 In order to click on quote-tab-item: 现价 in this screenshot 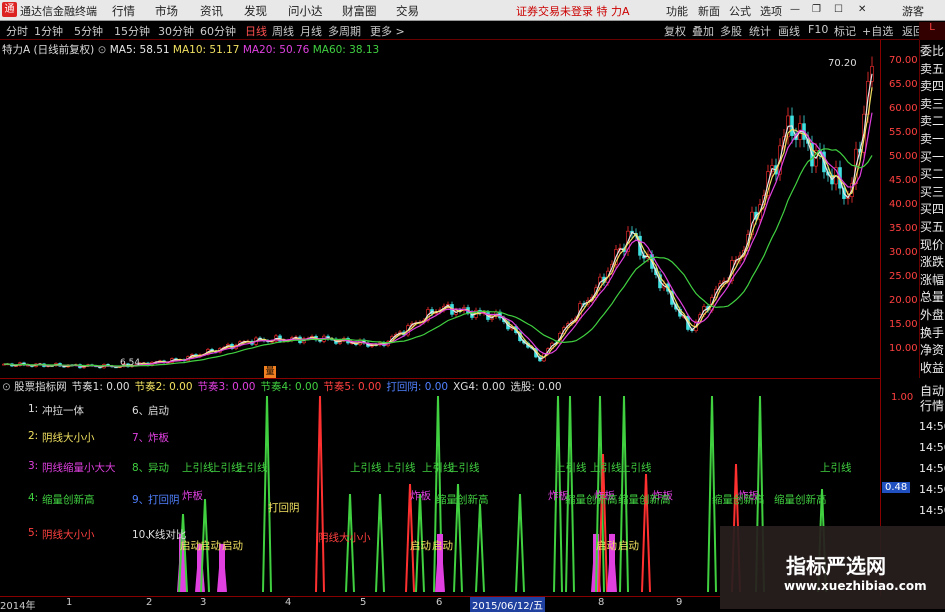, I will do `click(932, 245)`.